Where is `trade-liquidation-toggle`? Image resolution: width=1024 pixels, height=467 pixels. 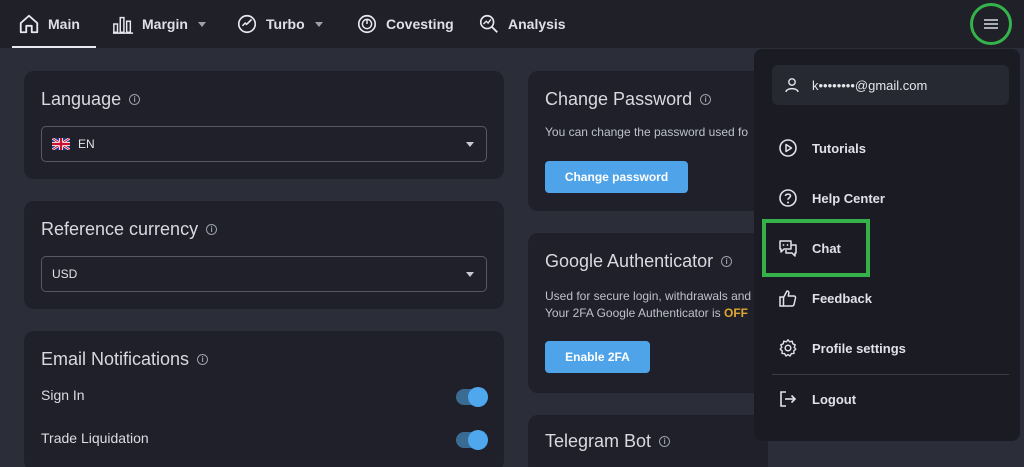
trade-liquidation-toggle is located at coordinates (472, 440).